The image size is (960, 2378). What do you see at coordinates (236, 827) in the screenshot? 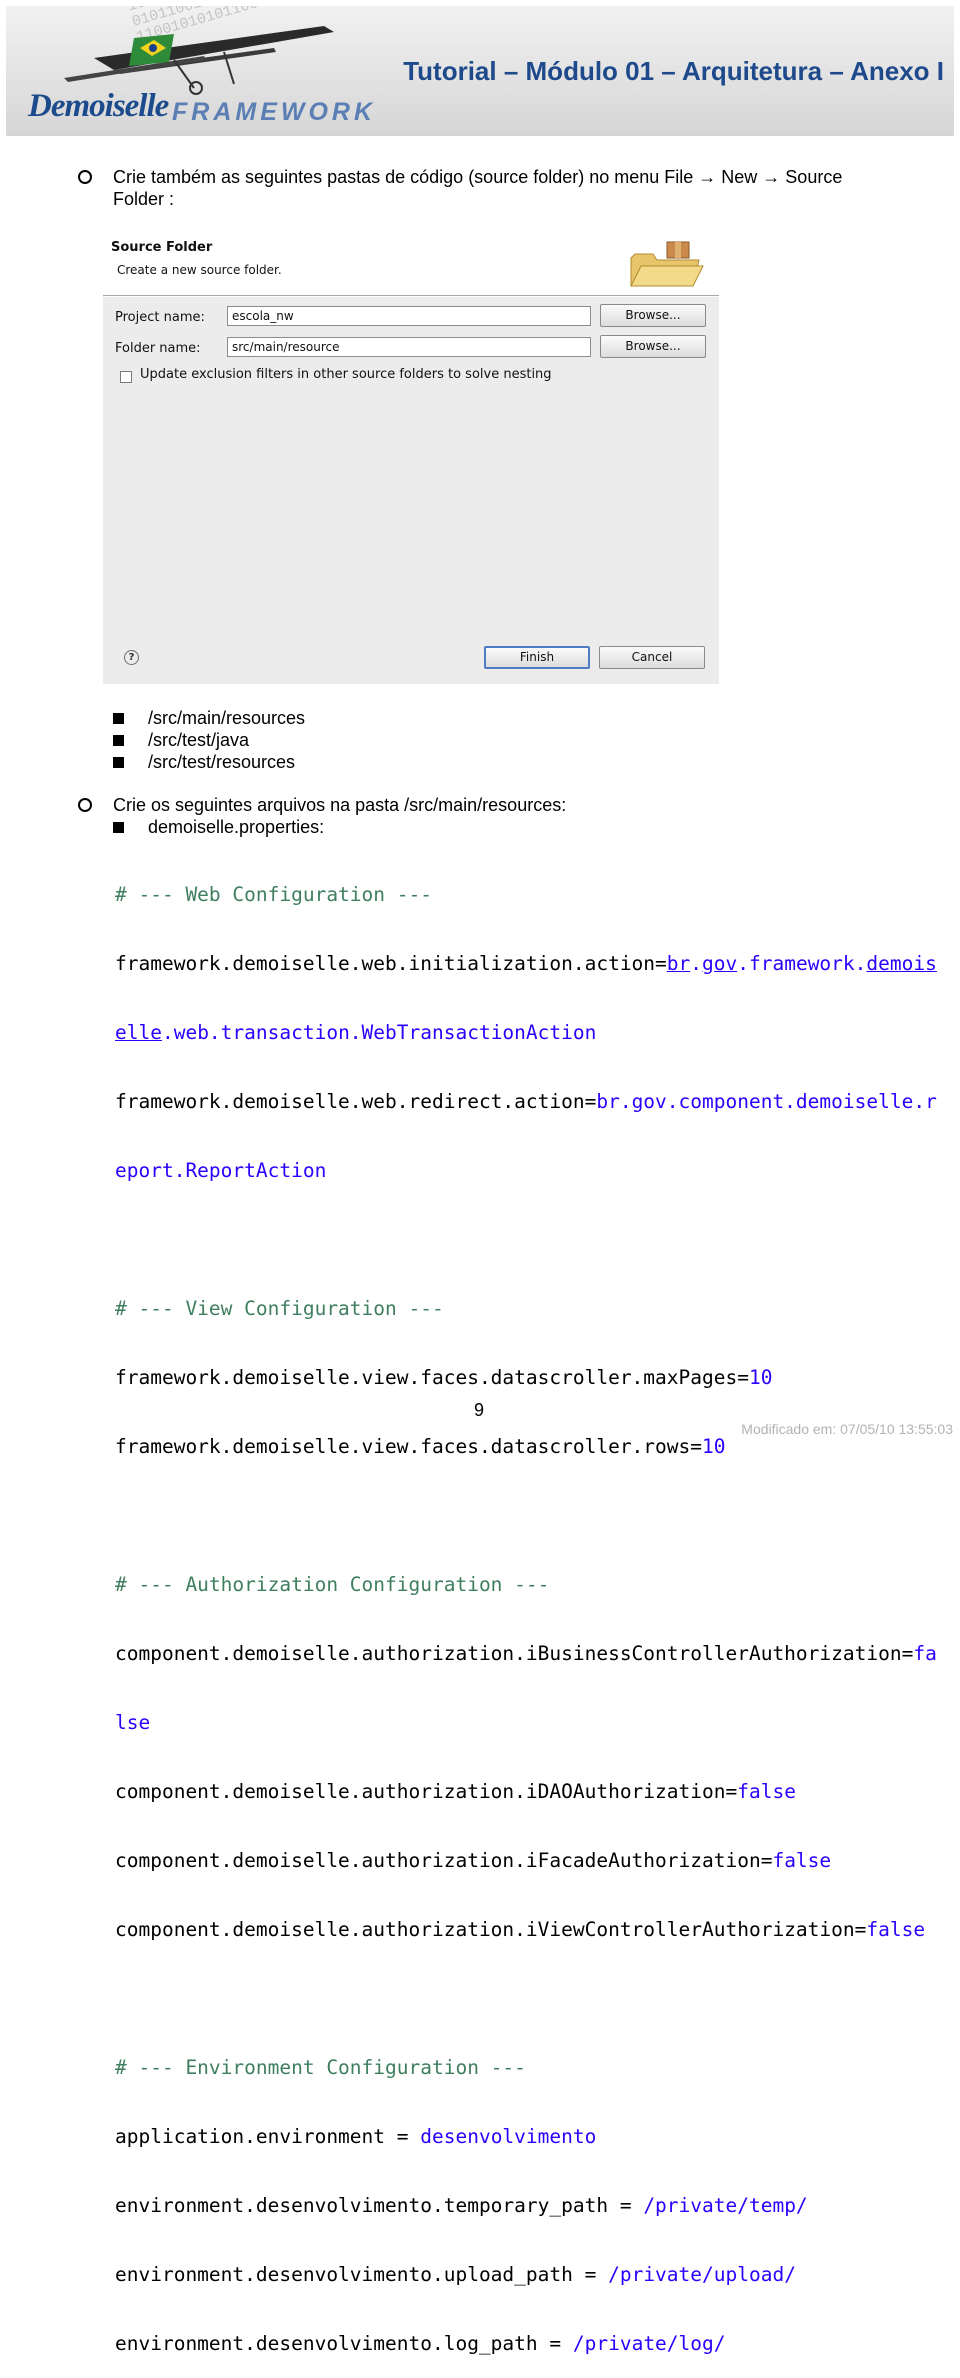
I see `properties-file-name: demoiselle.properties:` at bounding box center [236, 827].